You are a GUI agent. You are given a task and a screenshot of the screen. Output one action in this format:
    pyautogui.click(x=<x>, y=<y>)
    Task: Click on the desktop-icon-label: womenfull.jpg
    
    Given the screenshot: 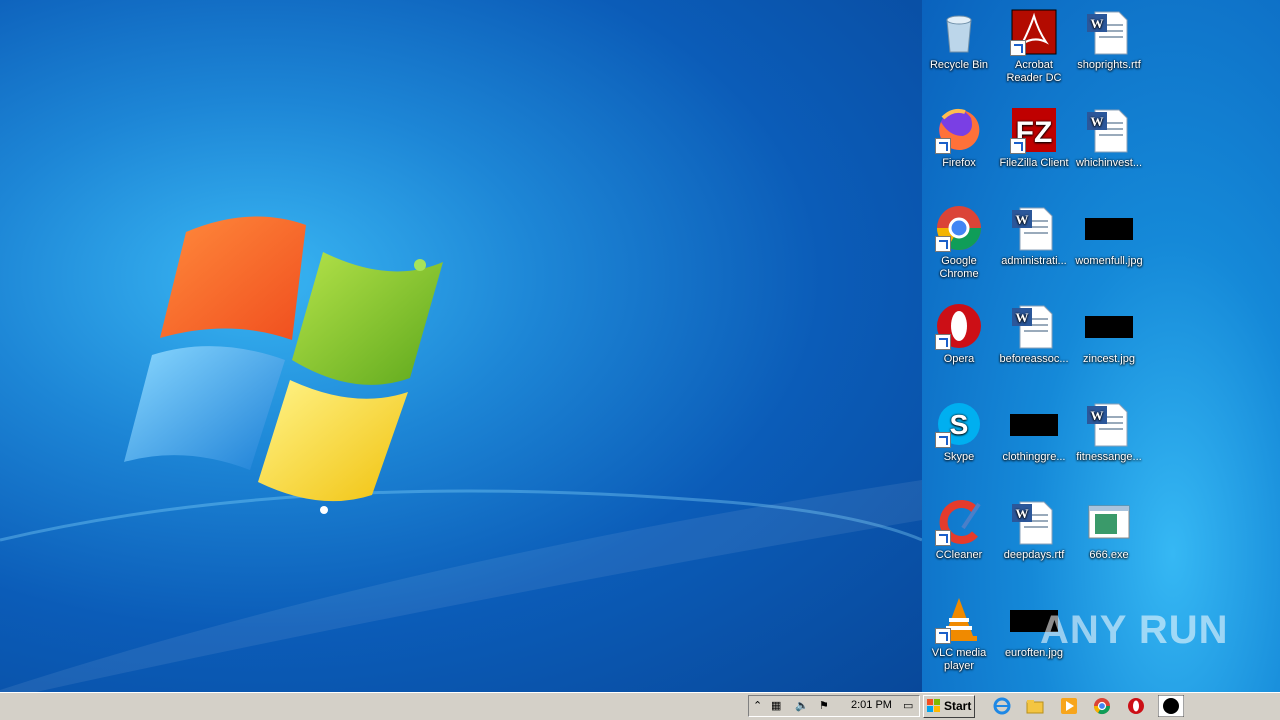 What is the action you would take?
    pyautogui.click(x=1109, y=261)
    